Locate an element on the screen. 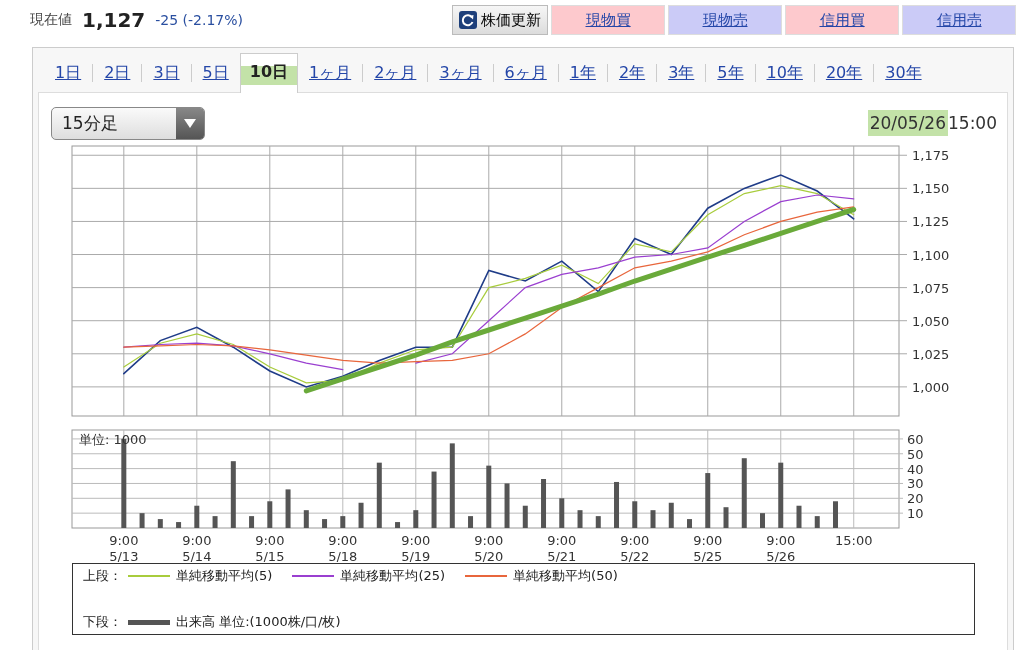 The width and height of the screenshot is (1024, 650). axis-label: 1,150 is located at coordinates (931, 189).